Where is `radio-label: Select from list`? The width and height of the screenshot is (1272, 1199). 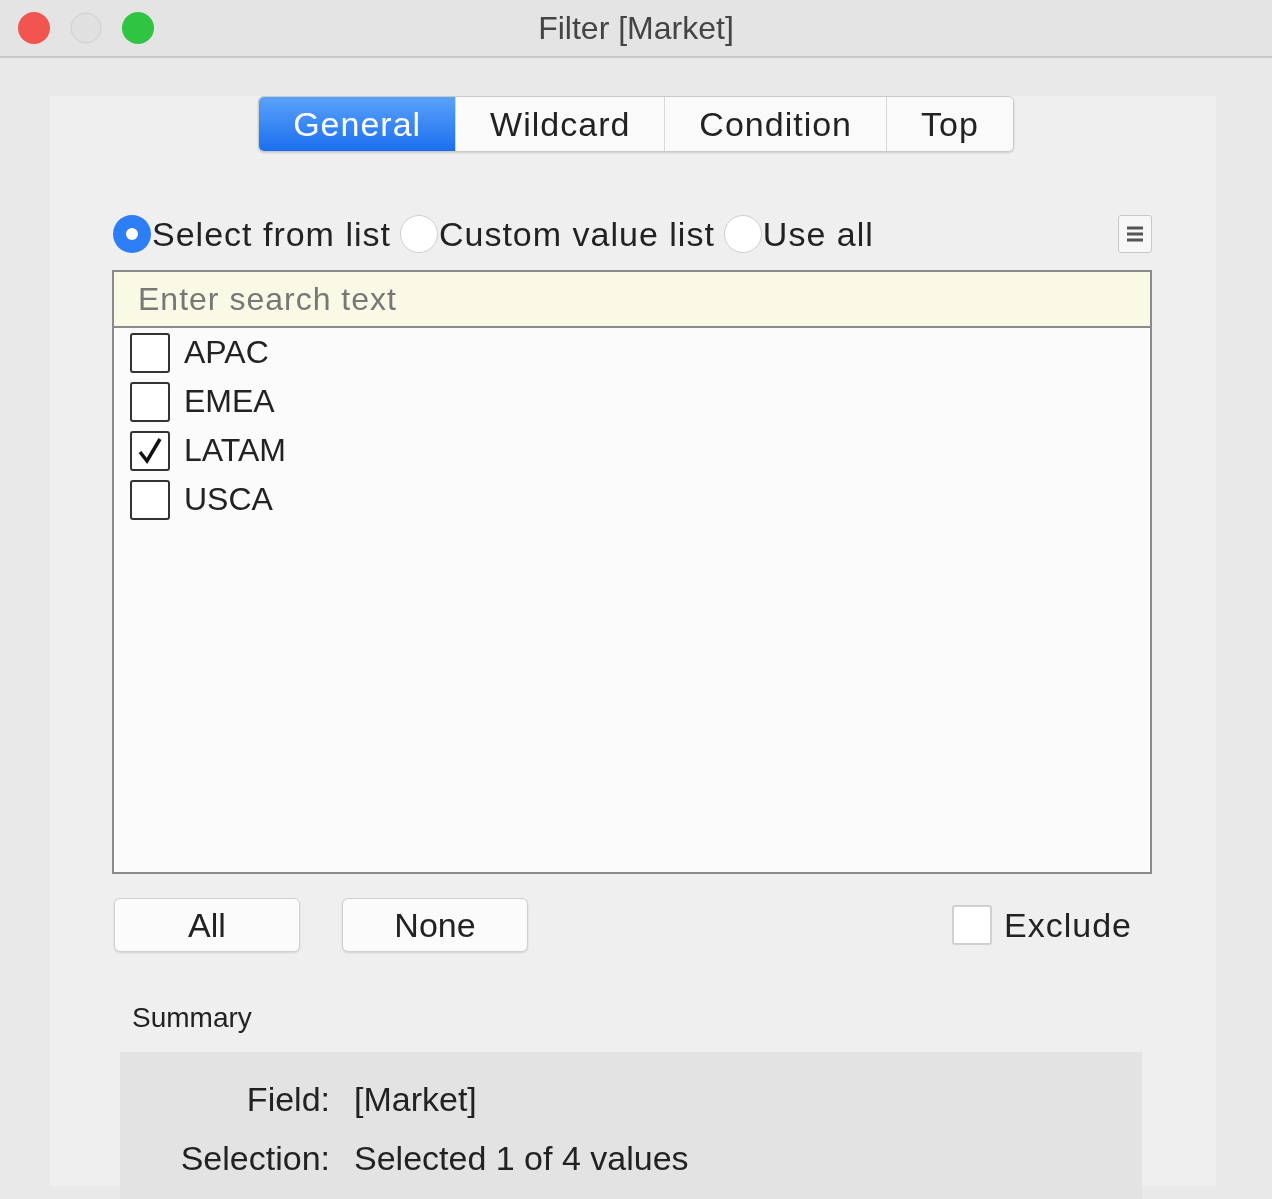 radio-label: Select from list is located at coordinates (271, 234).